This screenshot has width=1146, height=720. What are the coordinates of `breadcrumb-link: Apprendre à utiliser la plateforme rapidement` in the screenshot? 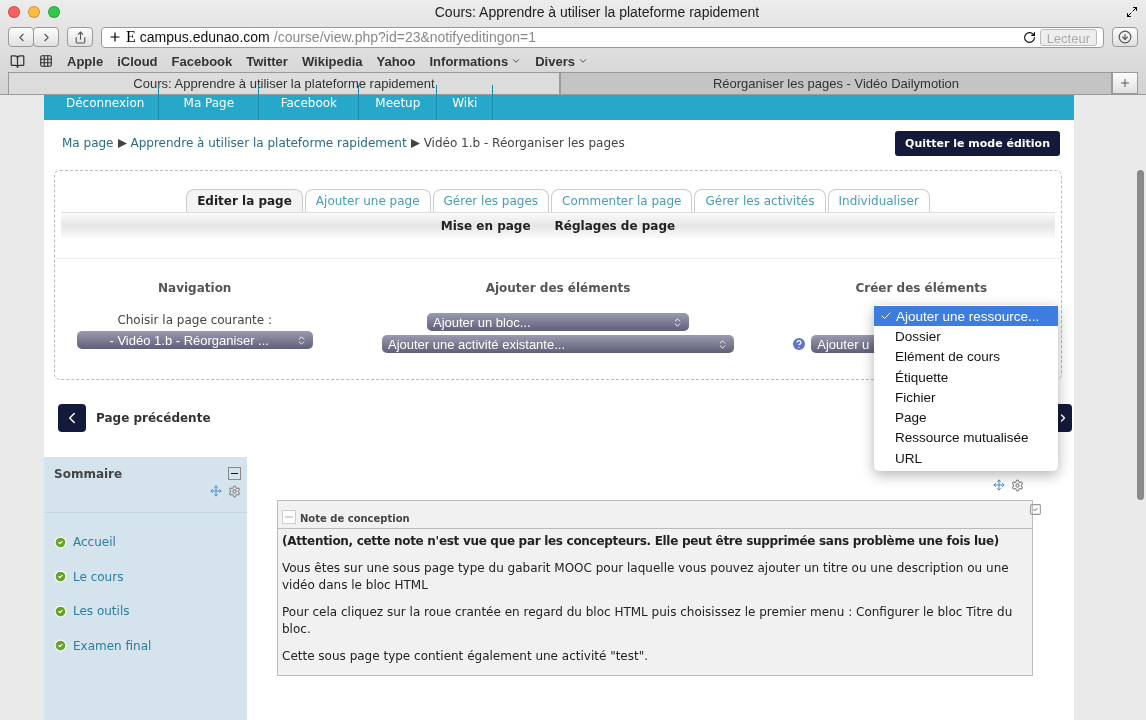 It's located at (268, 143).